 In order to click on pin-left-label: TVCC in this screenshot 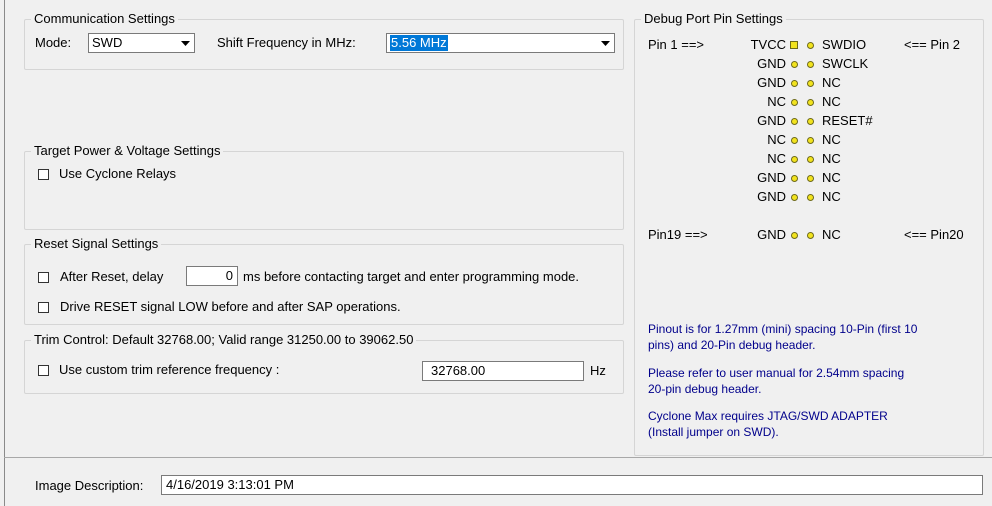, I will do `click(768, 44)`.